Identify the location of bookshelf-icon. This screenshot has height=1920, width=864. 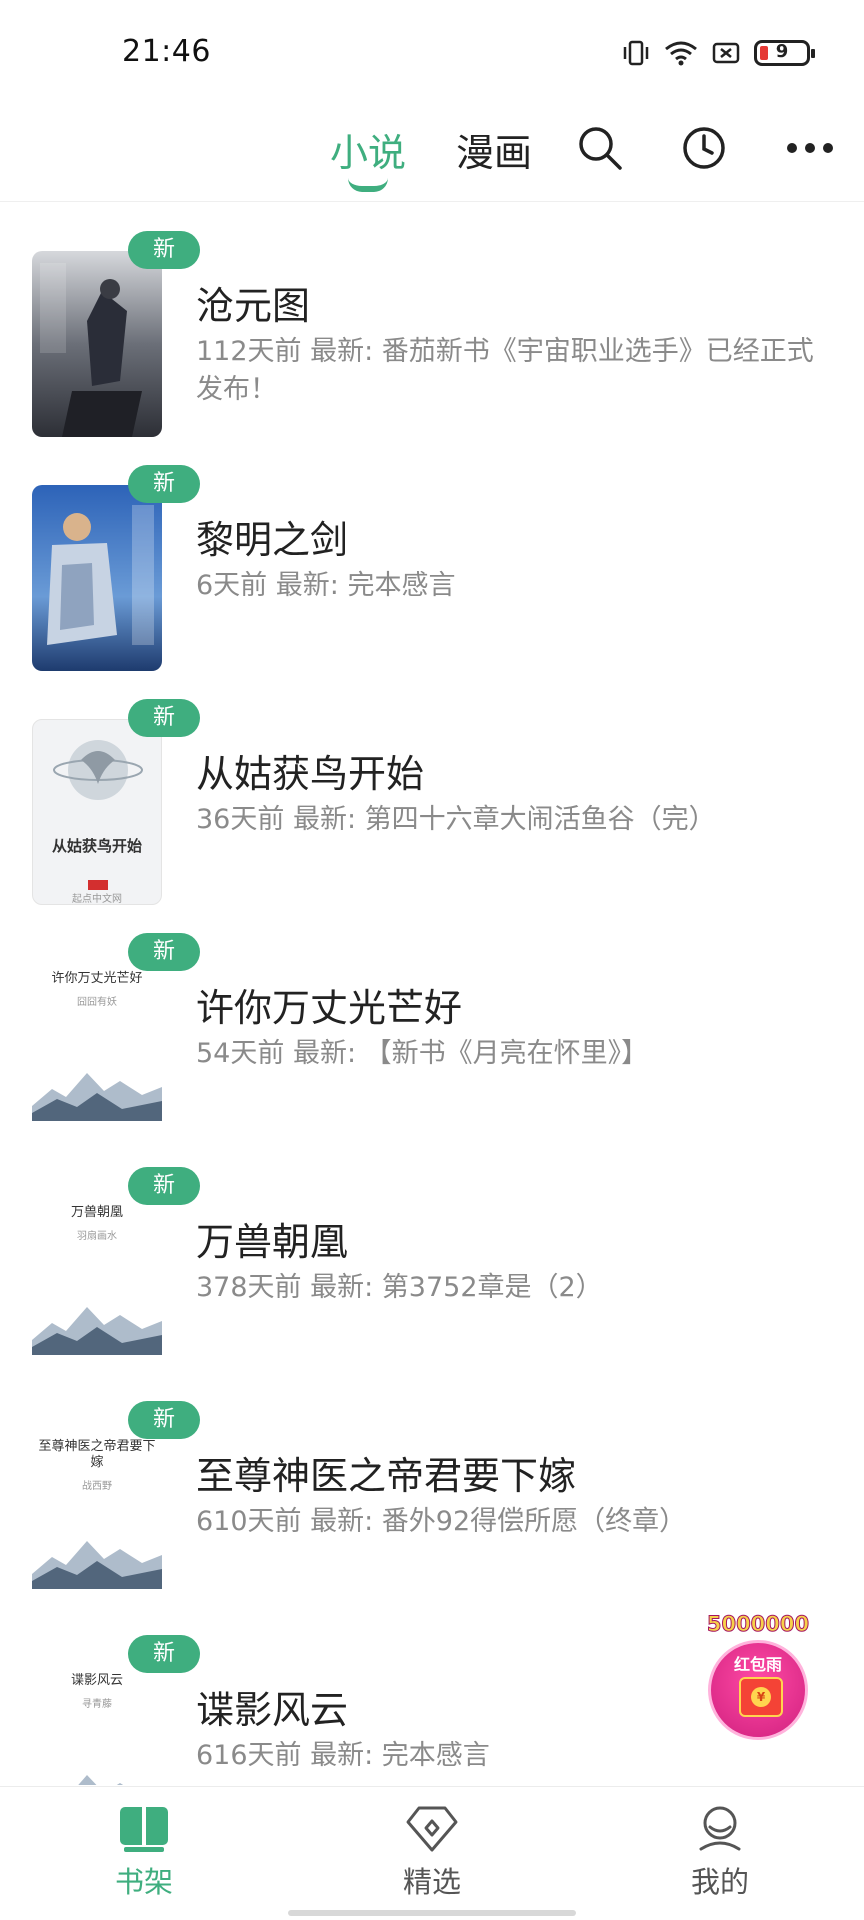
(144, 1829).